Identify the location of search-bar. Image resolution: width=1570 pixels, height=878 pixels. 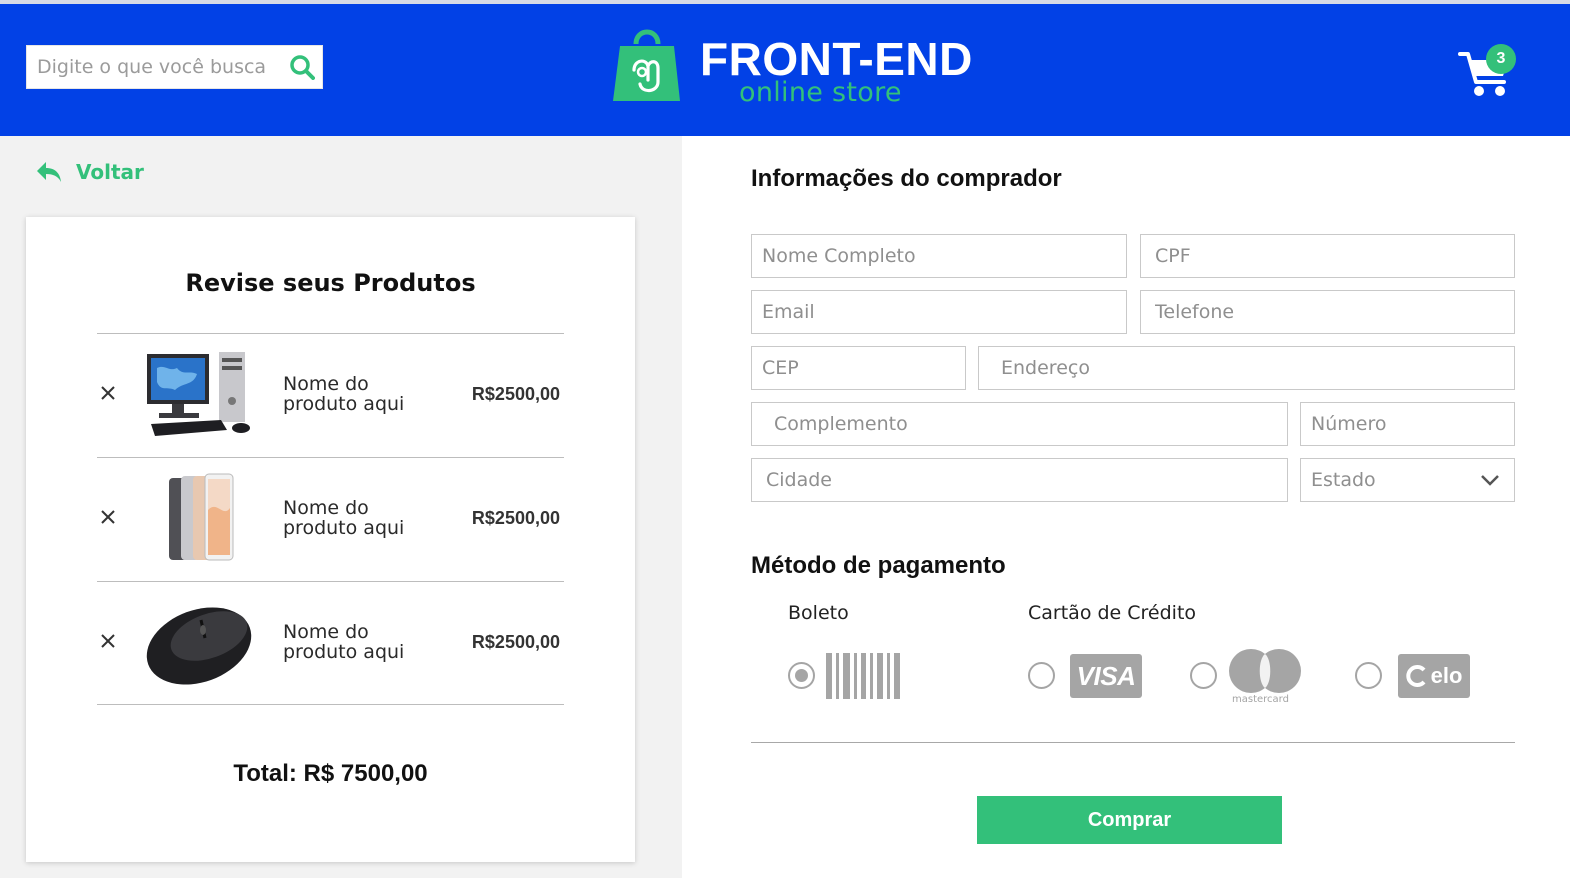
(174, 67).